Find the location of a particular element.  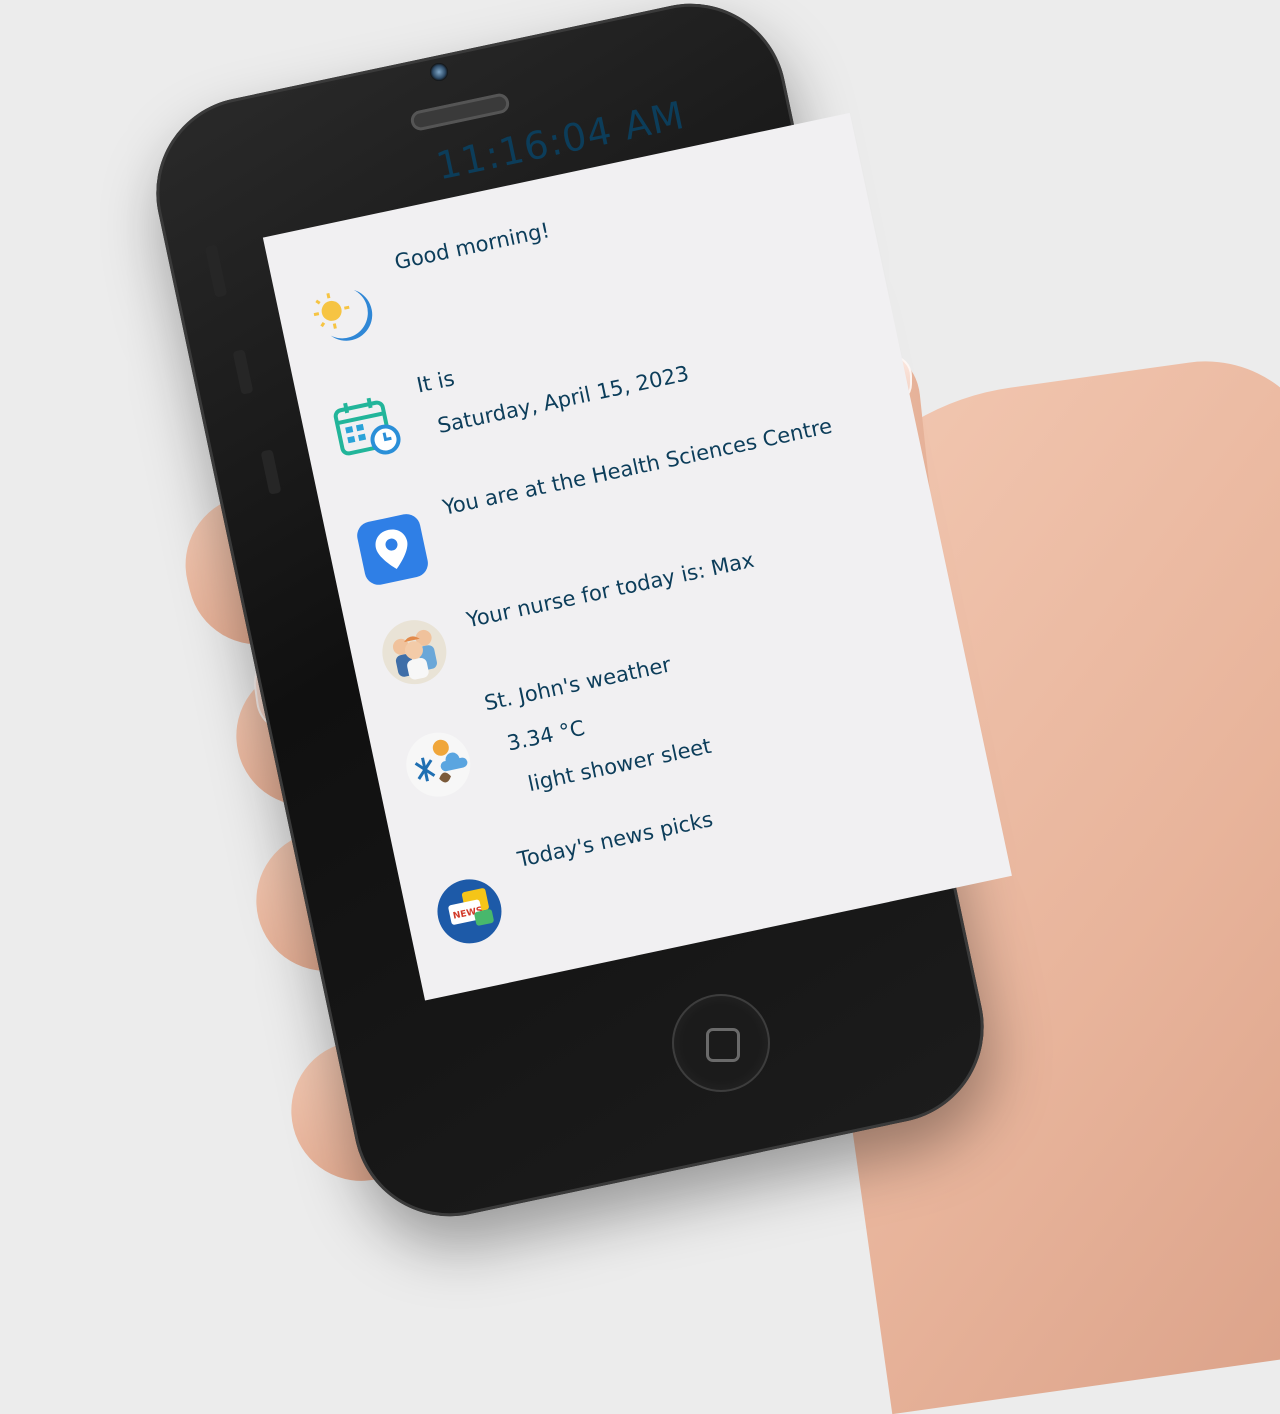

location-pin-icon is located at coordinates (392, 549).